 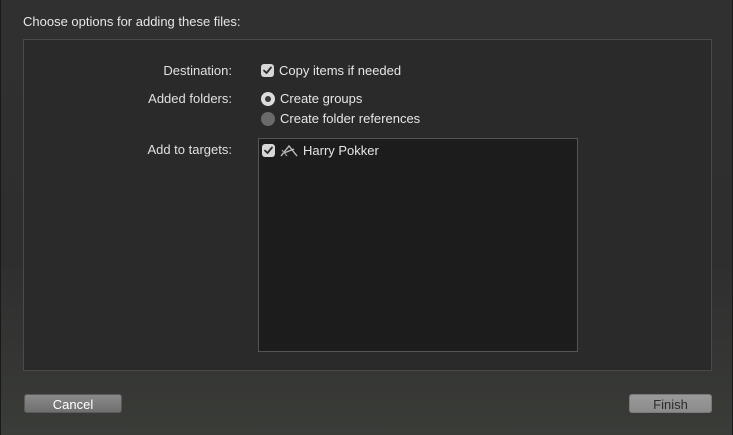 I want to click on copy-items-checkbox, so click(x=267, y=70).